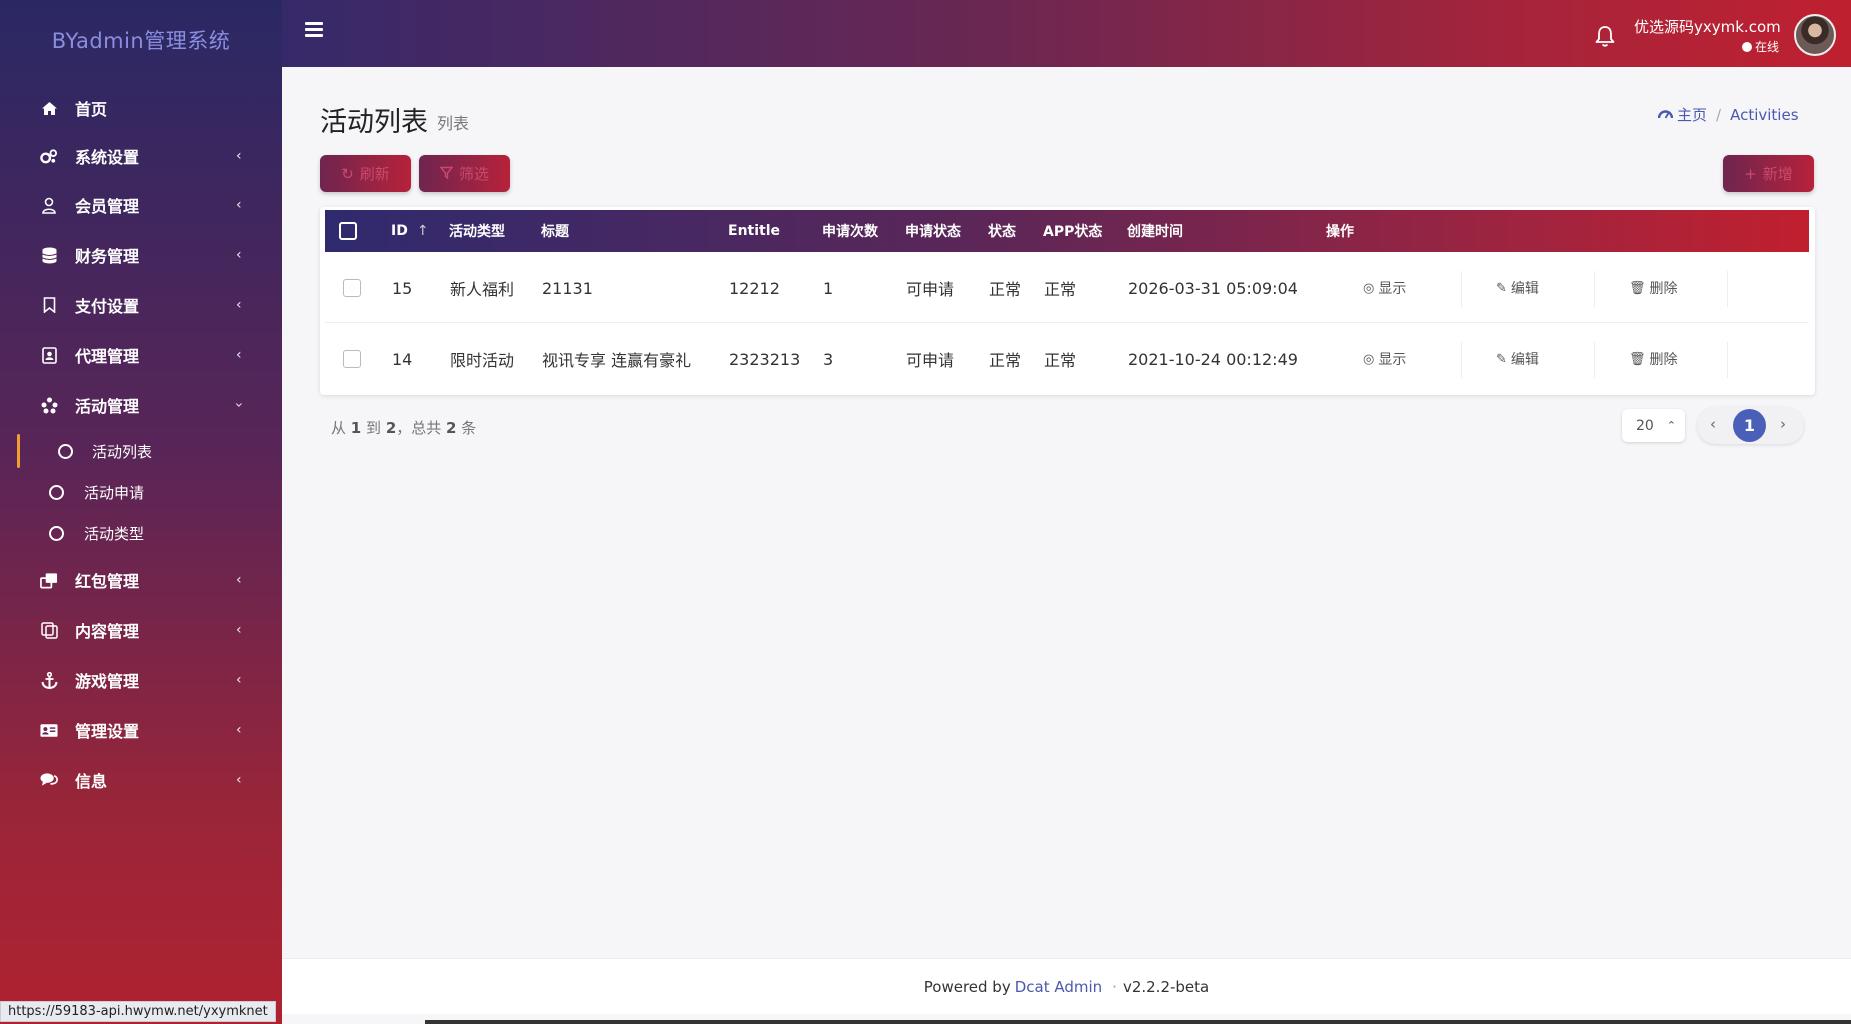 The image size is (1851, 1024). Describe the element at coordinates (930, 360) in the screenshot. I see `cell-apply-status: 可申请` at that location.